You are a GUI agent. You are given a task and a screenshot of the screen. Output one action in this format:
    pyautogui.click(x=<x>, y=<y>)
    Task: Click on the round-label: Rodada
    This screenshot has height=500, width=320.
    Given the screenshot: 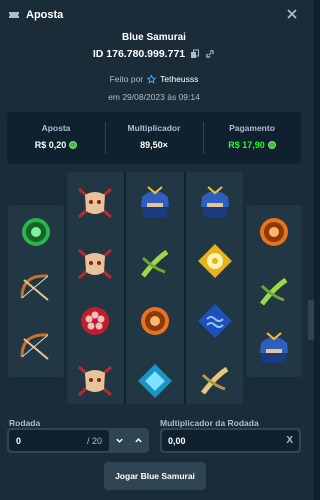 What is the action you would take?
    pyautogui.click(x=25, y=423)
    